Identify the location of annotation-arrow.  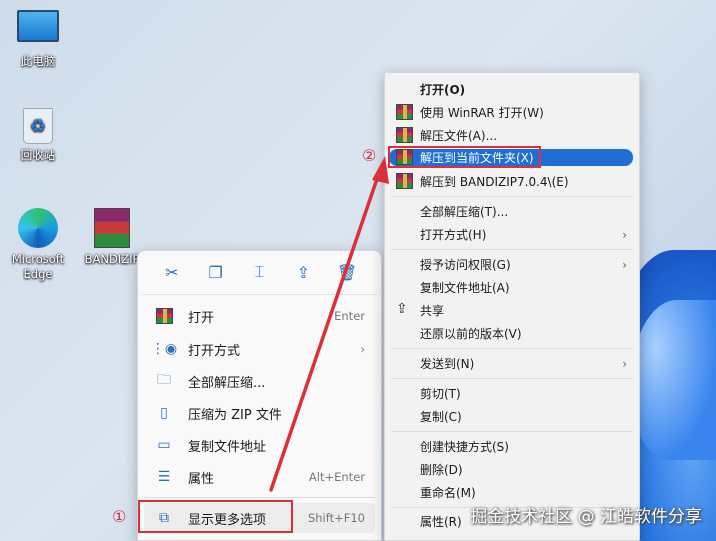
(329, 324).